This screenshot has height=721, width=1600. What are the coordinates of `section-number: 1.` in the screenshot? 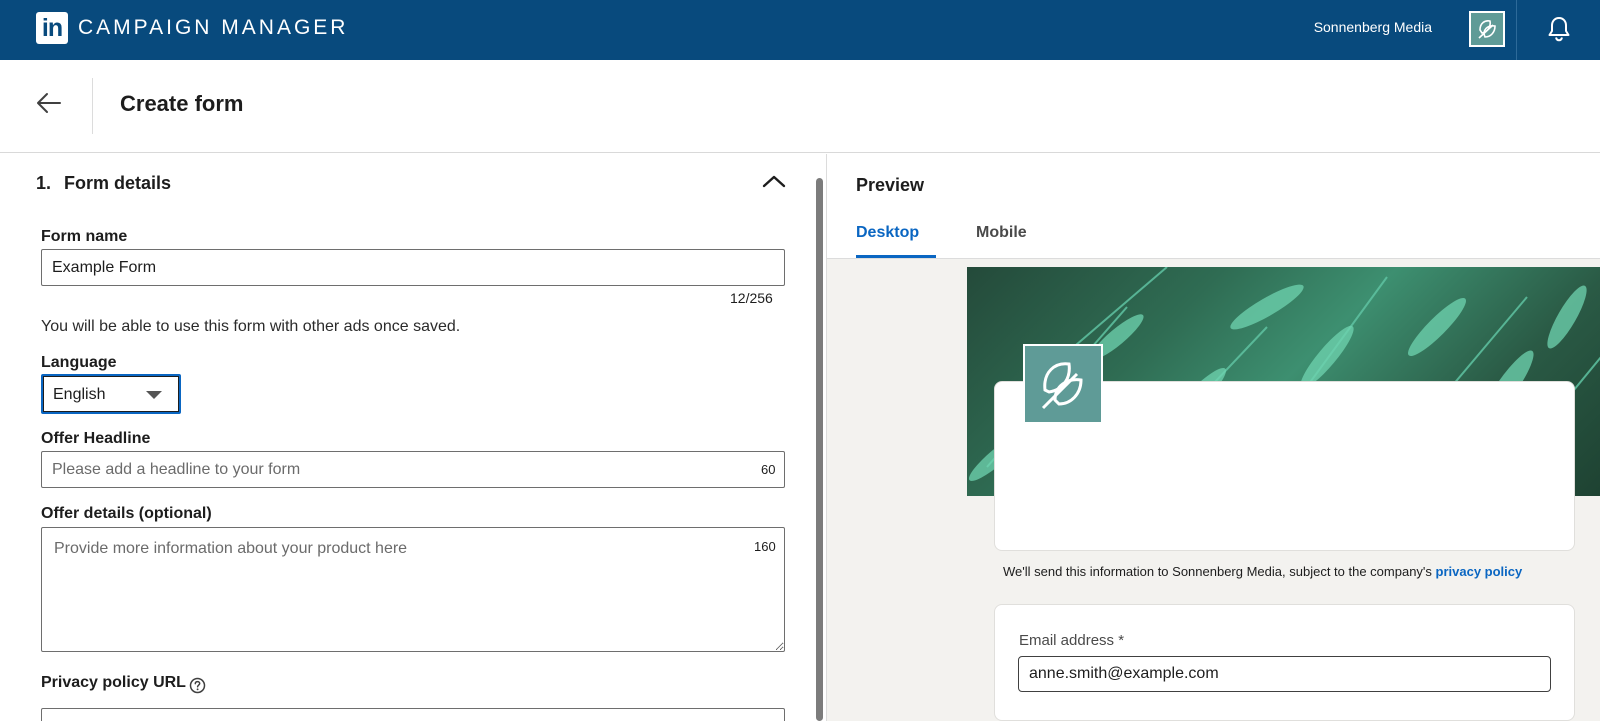 It's located at (44, 183).